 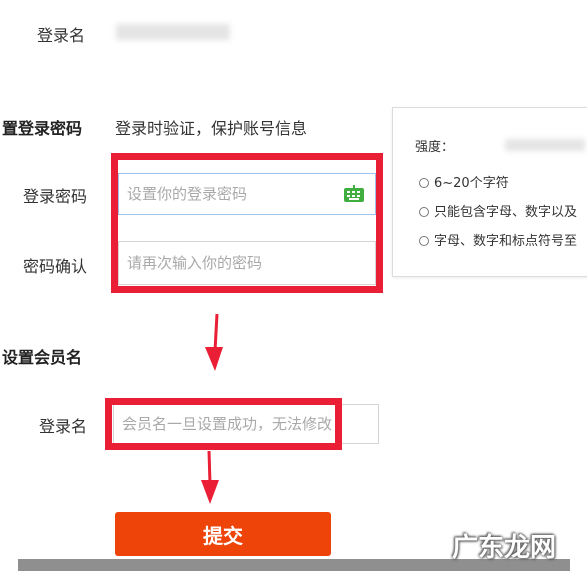 I want to click on confirm-password-label: 密码确认, so click(x=55, y=266).